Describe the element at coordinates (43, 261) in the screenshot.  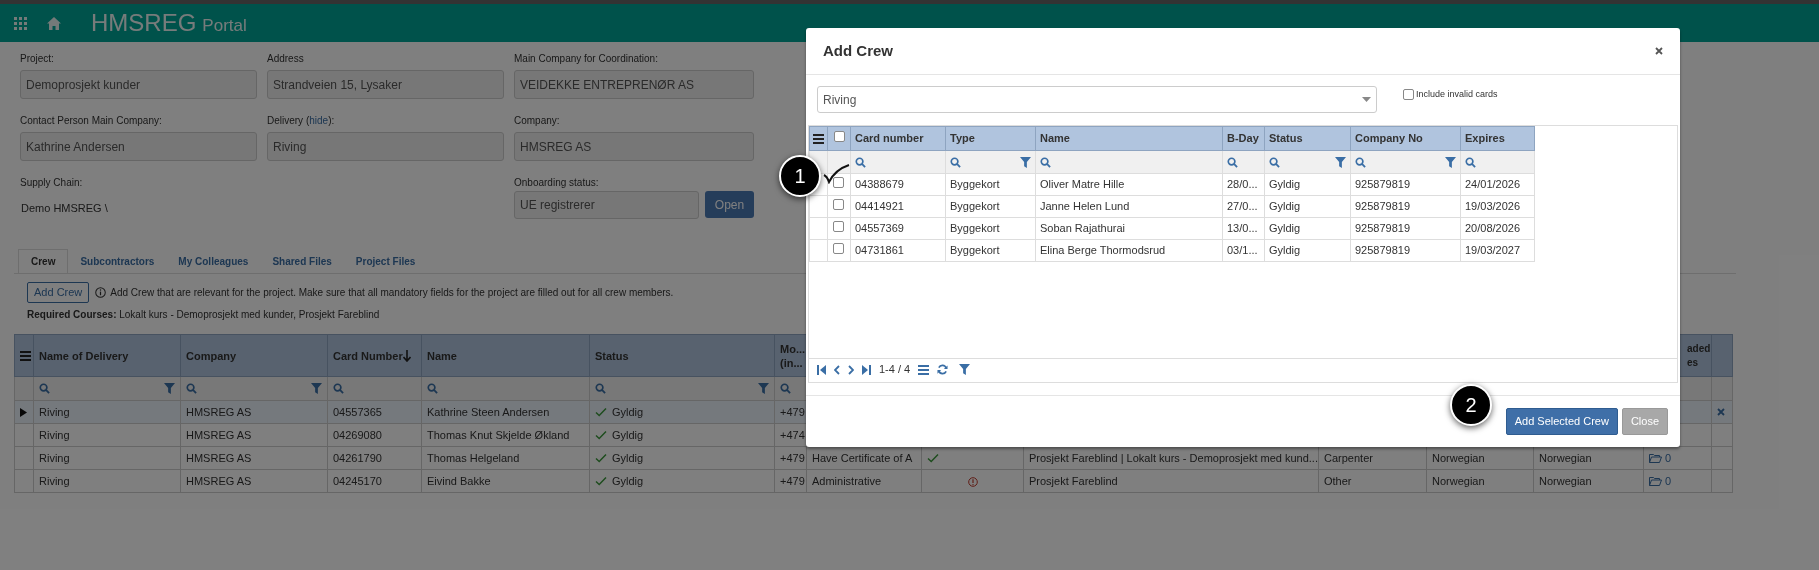
I see `tab: Crew` at that location.